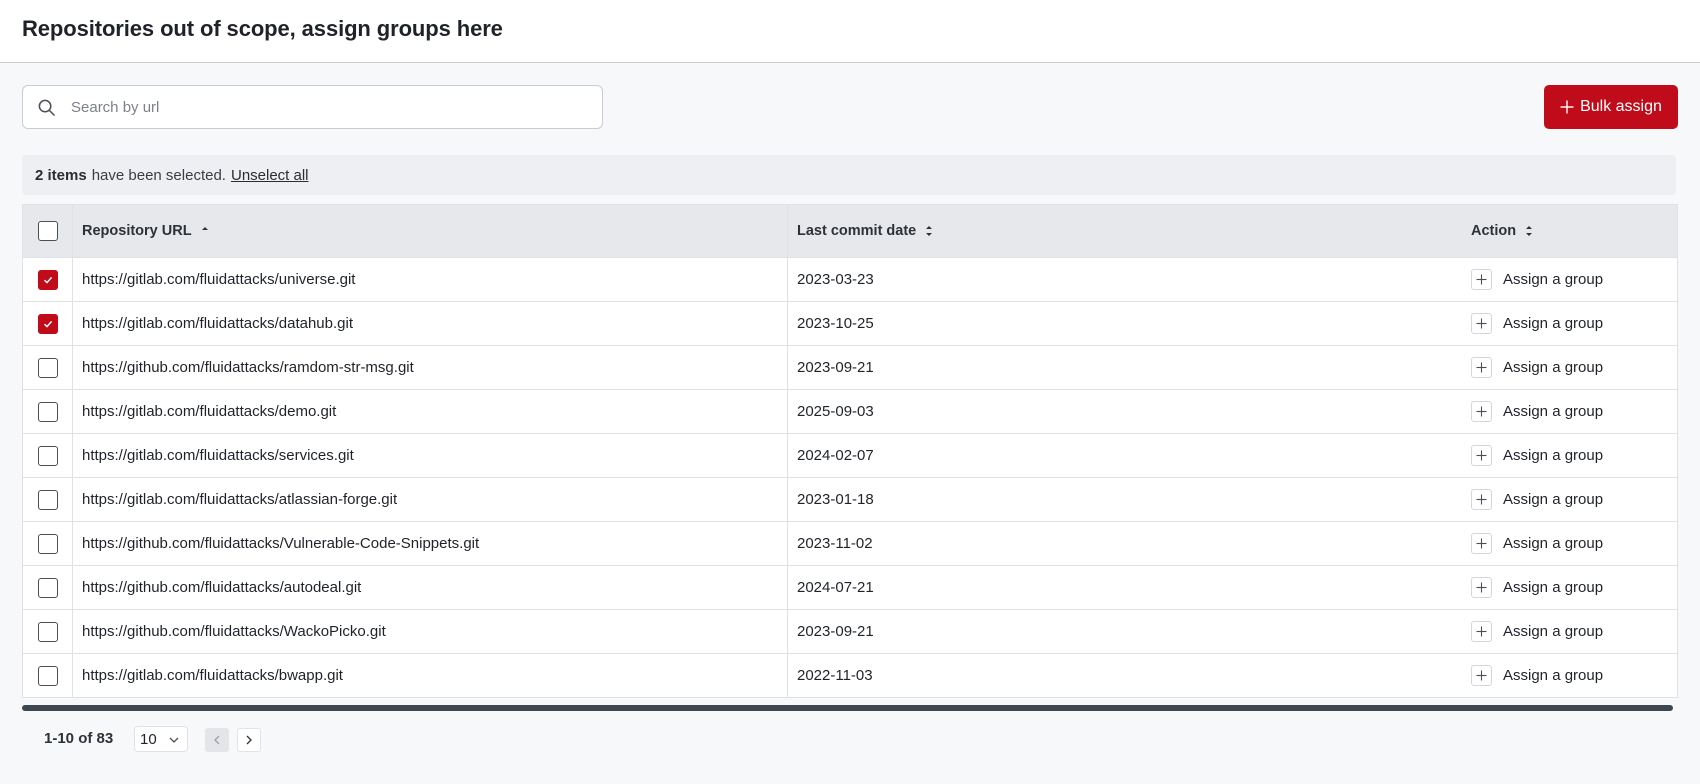 This screenshot has width=1700, height=784. I want to click on horizontal-scrollbar, so click(847, 708).